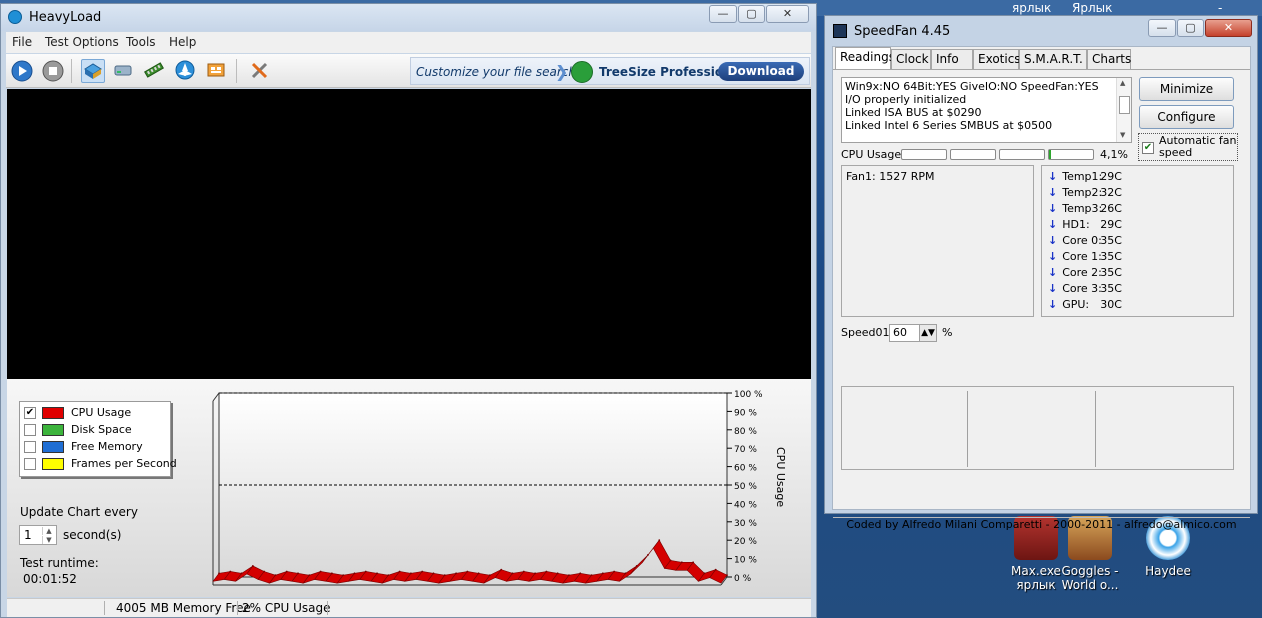 This screenshot has height=618, width=1262. Describe the element at coordinates (101, 412) in the screenshot. I see `legend-label: CPU Usage` at that location.